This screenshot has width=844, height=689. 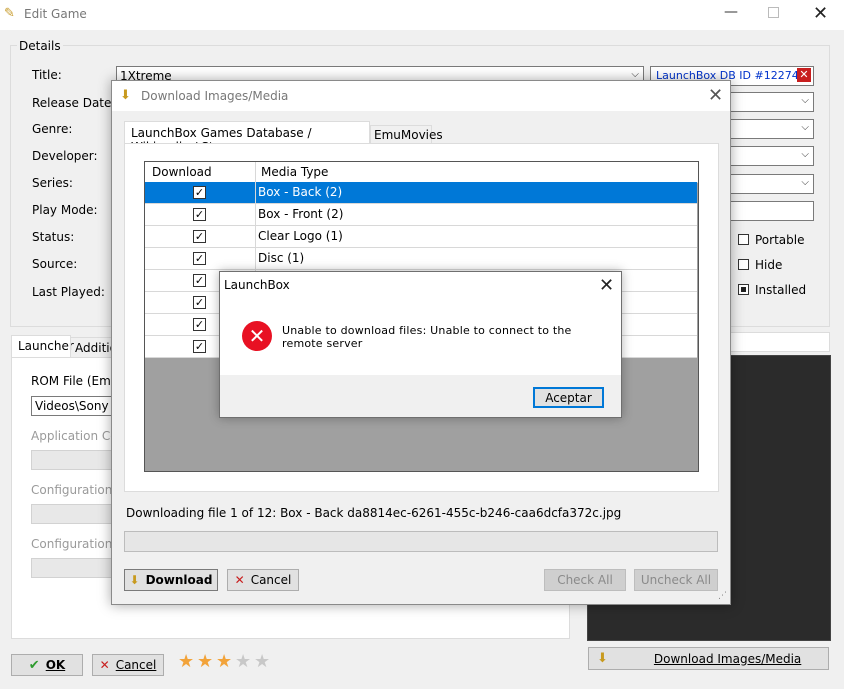 I want to click on ok-button: ✔ OK, so click(x=47, y=665).